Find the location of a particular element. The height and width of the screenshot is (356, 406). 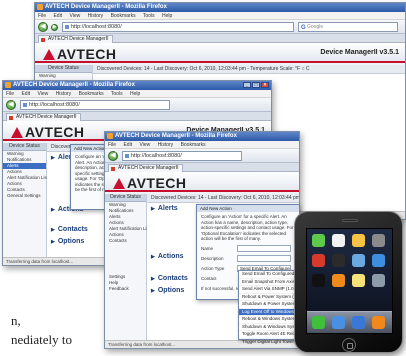

dialog-title: Add New Action is located at coordinates (248, 208).